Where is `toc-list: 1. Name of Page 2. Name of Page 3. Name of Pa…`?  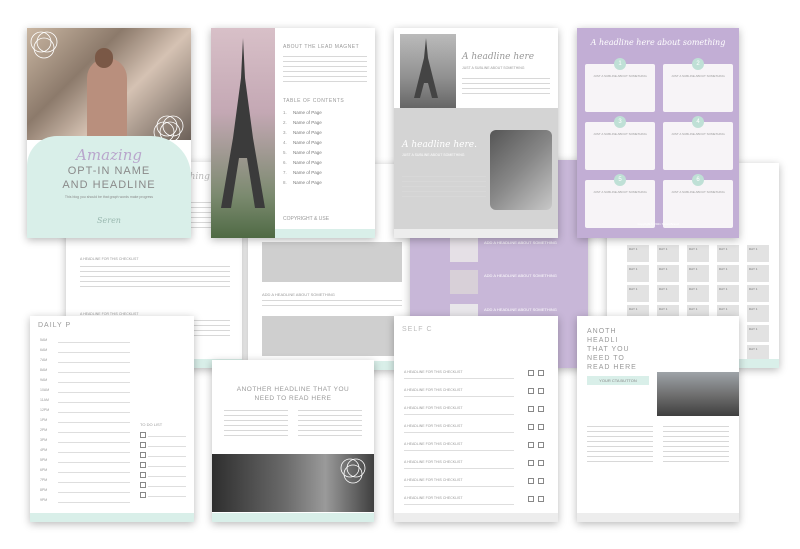 toc-list: 1. Name of Page 2. Name of Page 3. Name of Pa… is located at coordinates (325, 150).